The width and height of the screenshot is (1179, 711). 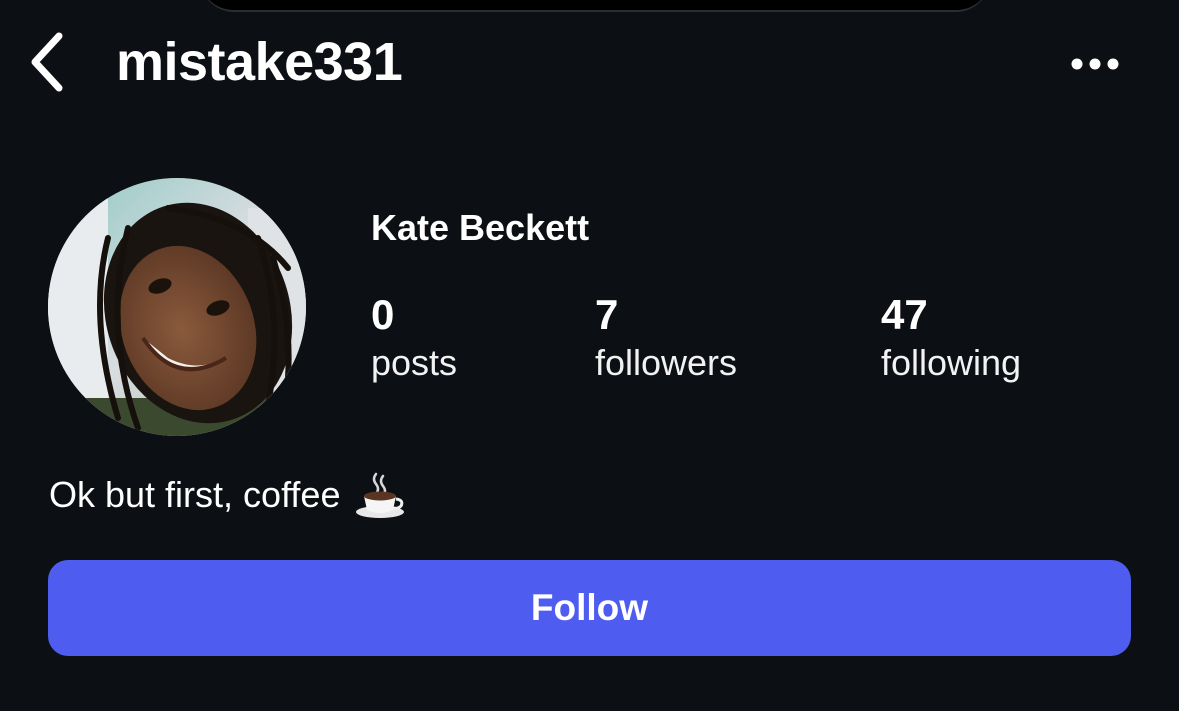 What do you see at coordinates (607, 314) in the screenshot?
I see `followers-count: 7` at bounding box center [607, 314].